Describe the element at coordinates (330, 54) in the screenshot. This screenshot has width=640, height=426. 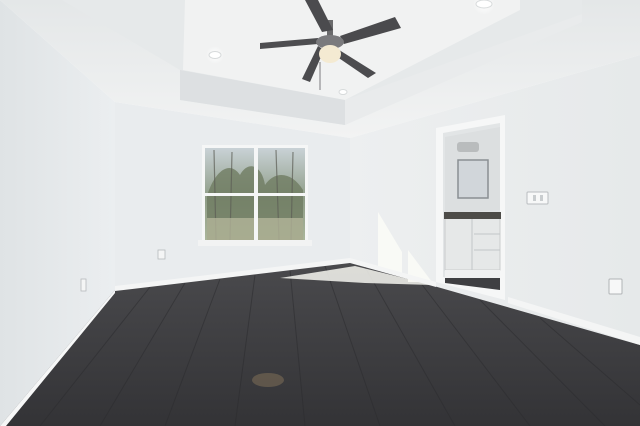
I see `fan-light` at that location.